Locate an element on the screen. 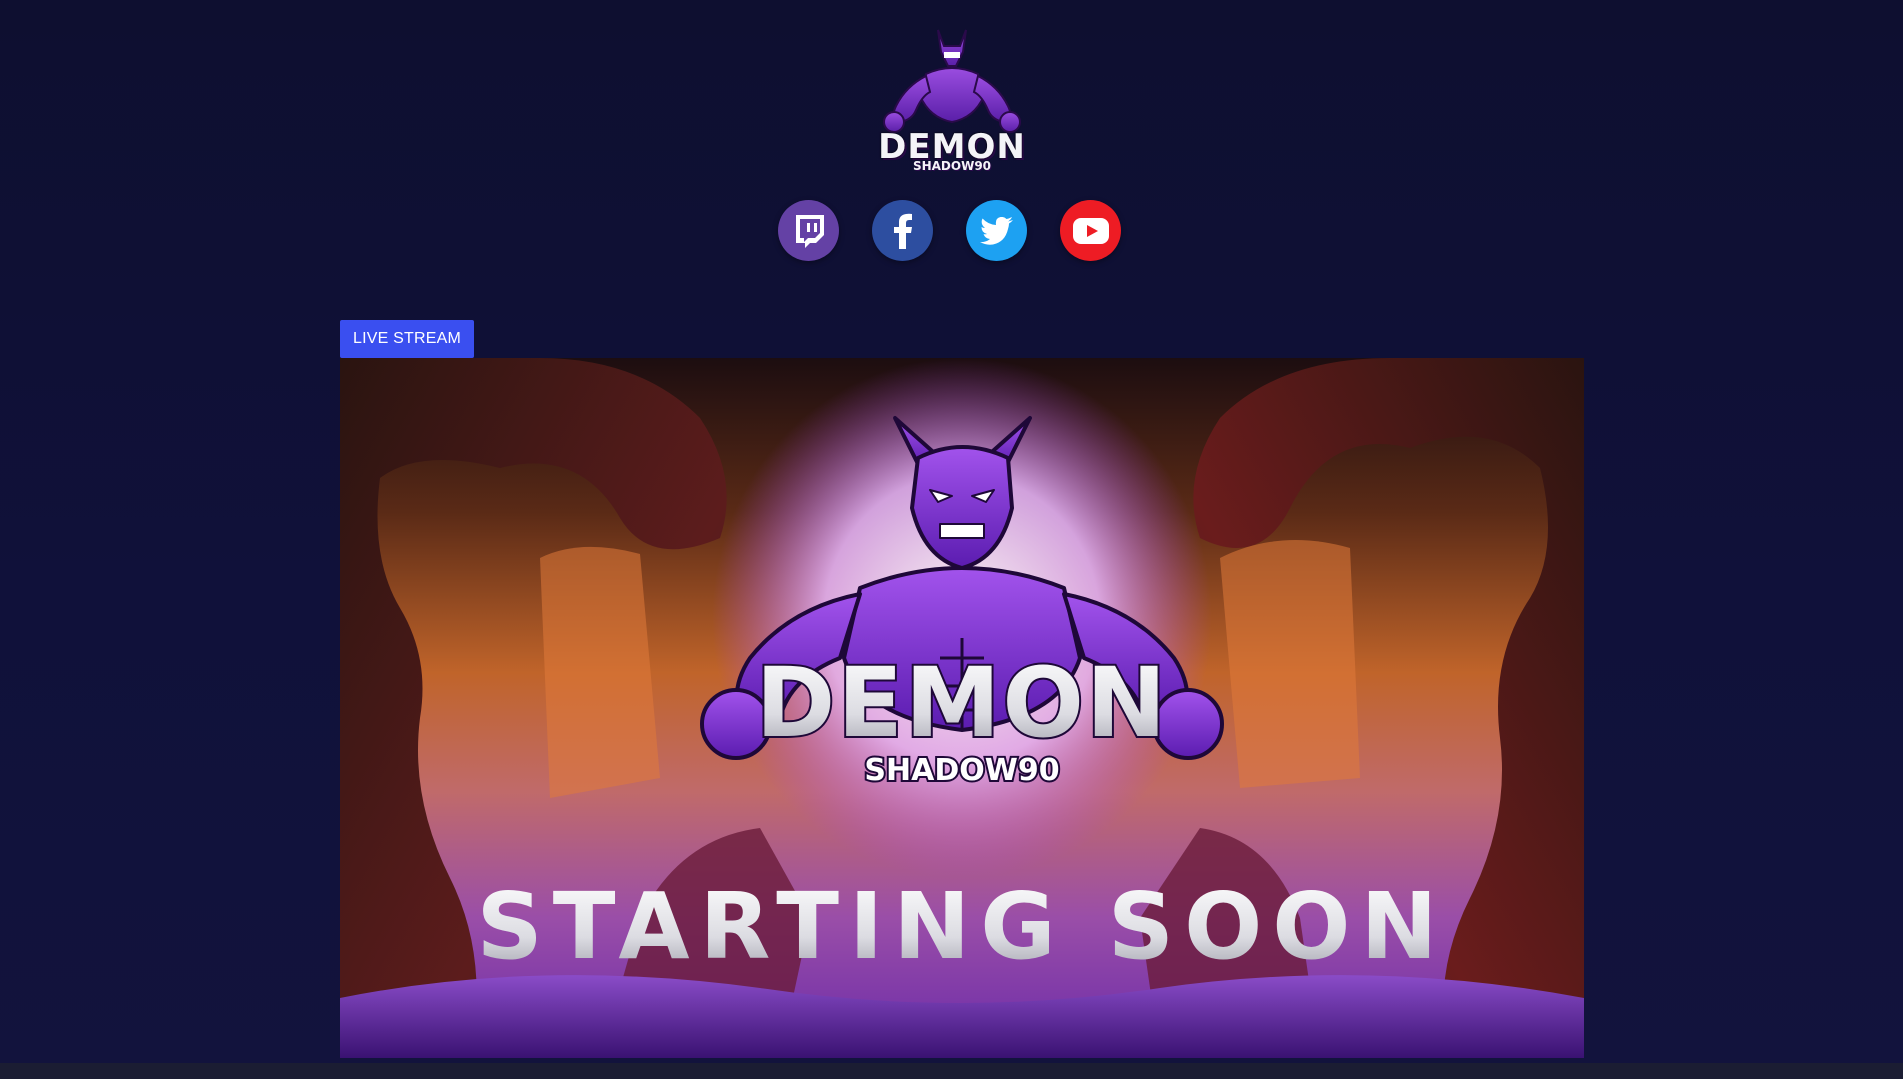 The image size is (1903, 1079). facebook-button is located at coordinates (902, 230).